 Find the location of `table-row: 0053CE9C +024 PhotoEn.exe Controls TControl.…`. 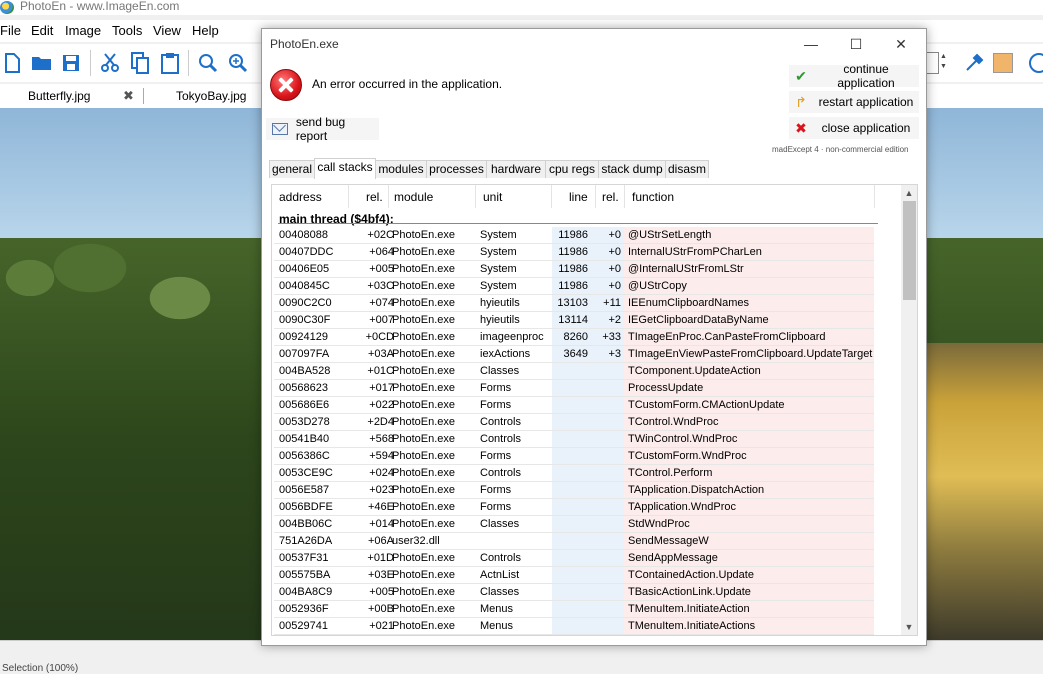

table-row: 0053CE9C +024 PhotoEn.exe Controls TControl.… is located at coordinates (575, 473).